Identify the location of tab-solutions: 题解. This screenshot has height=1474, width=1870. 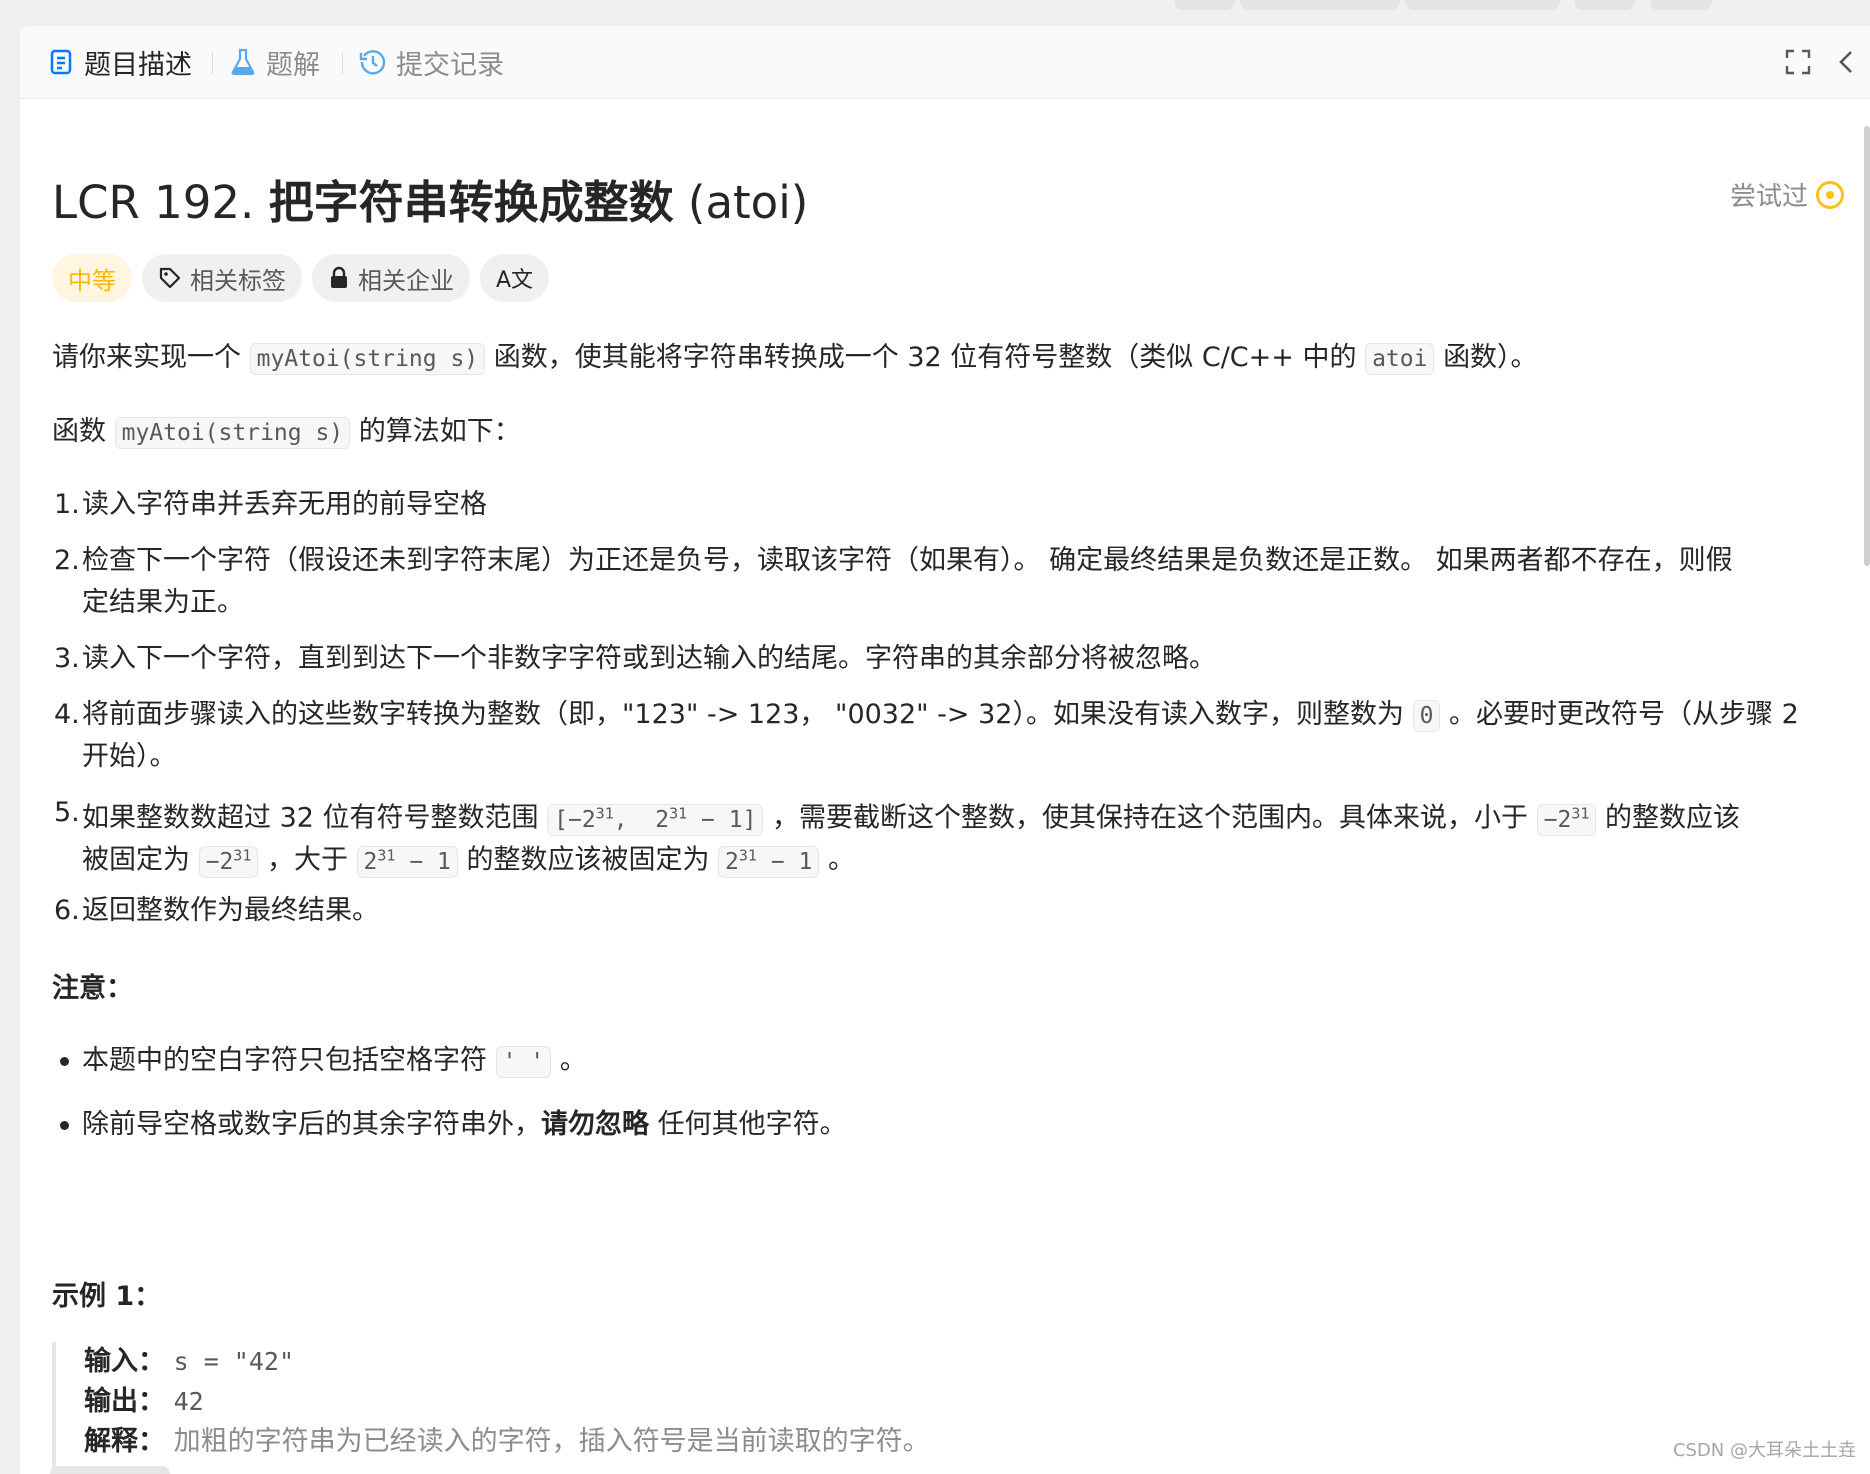
(274, 62).